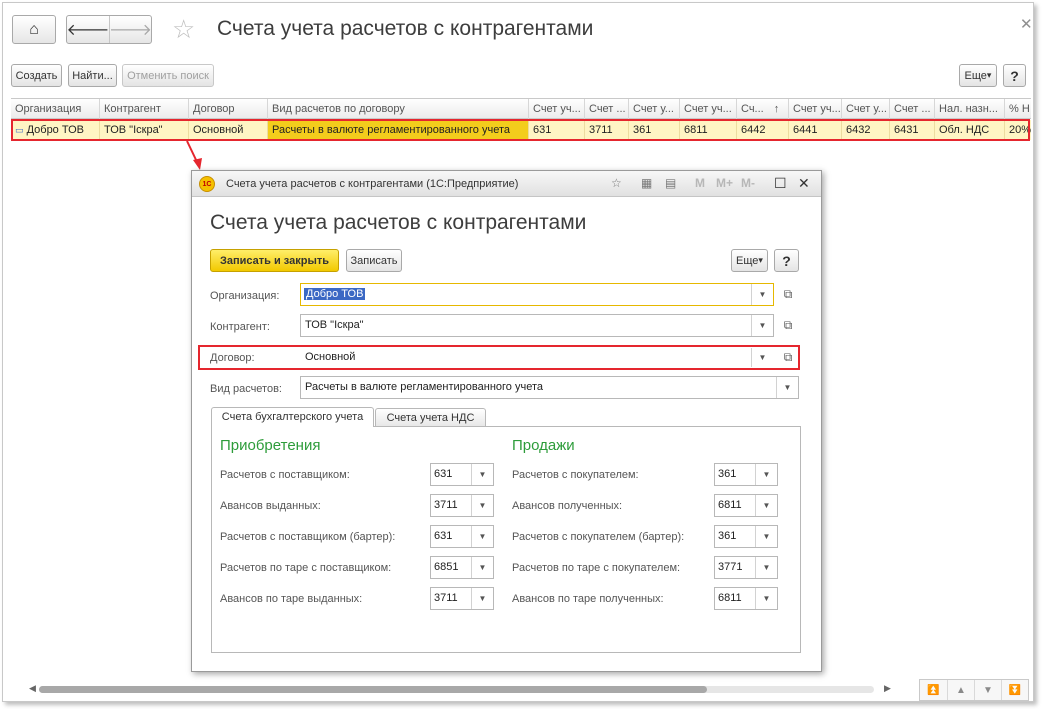  Describe the element at coordinates (373, 689) in the screenshot. I see `scroll-thumb` at that location.